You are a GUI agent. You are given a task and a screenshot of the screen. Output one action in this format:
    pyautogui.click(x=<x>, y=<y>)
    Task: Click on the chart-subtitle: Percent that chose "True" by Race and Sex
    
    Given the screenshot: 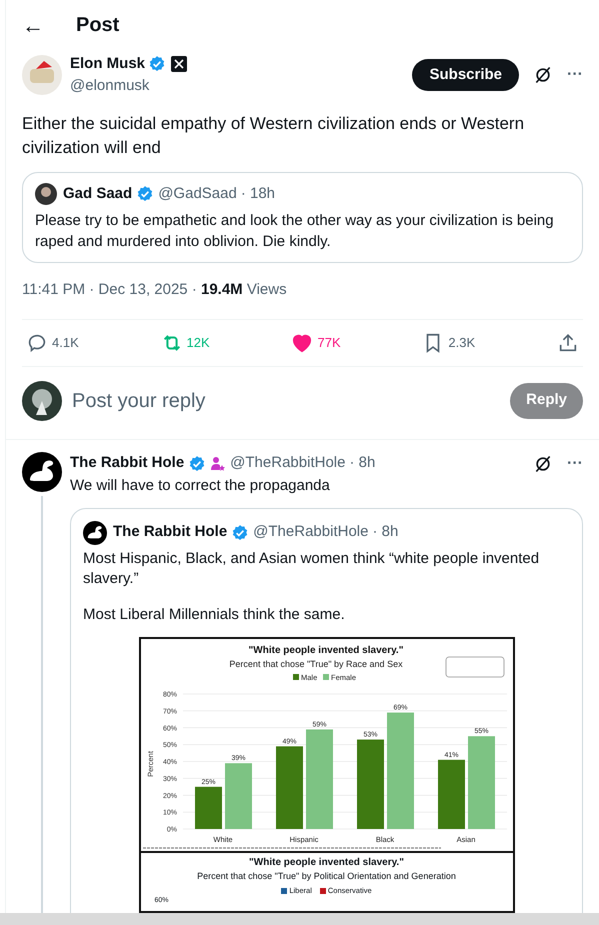 What is the action you would take?
    pyautogui.click(x=315, y=663)
    